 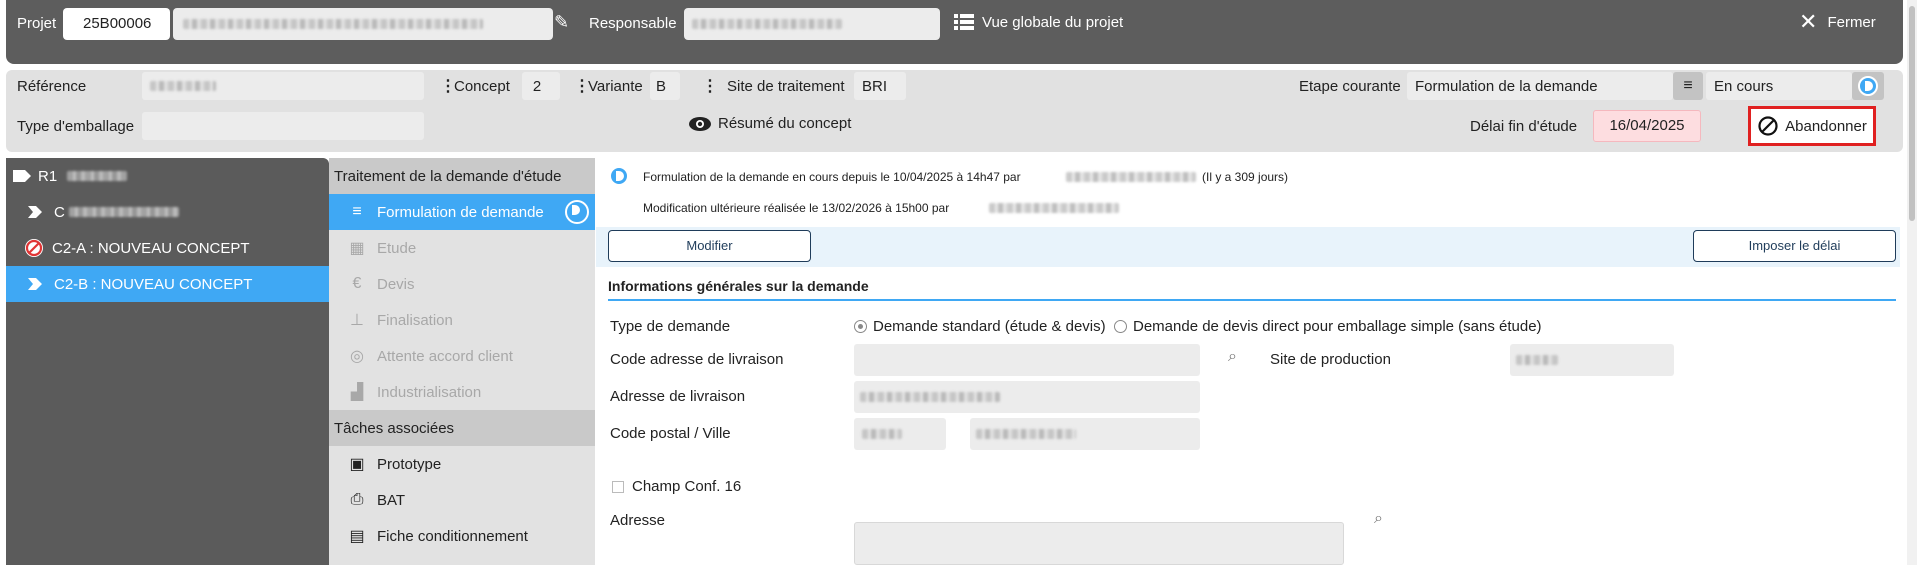 I want to click on projet-name-field, so click(x=363, y=24).